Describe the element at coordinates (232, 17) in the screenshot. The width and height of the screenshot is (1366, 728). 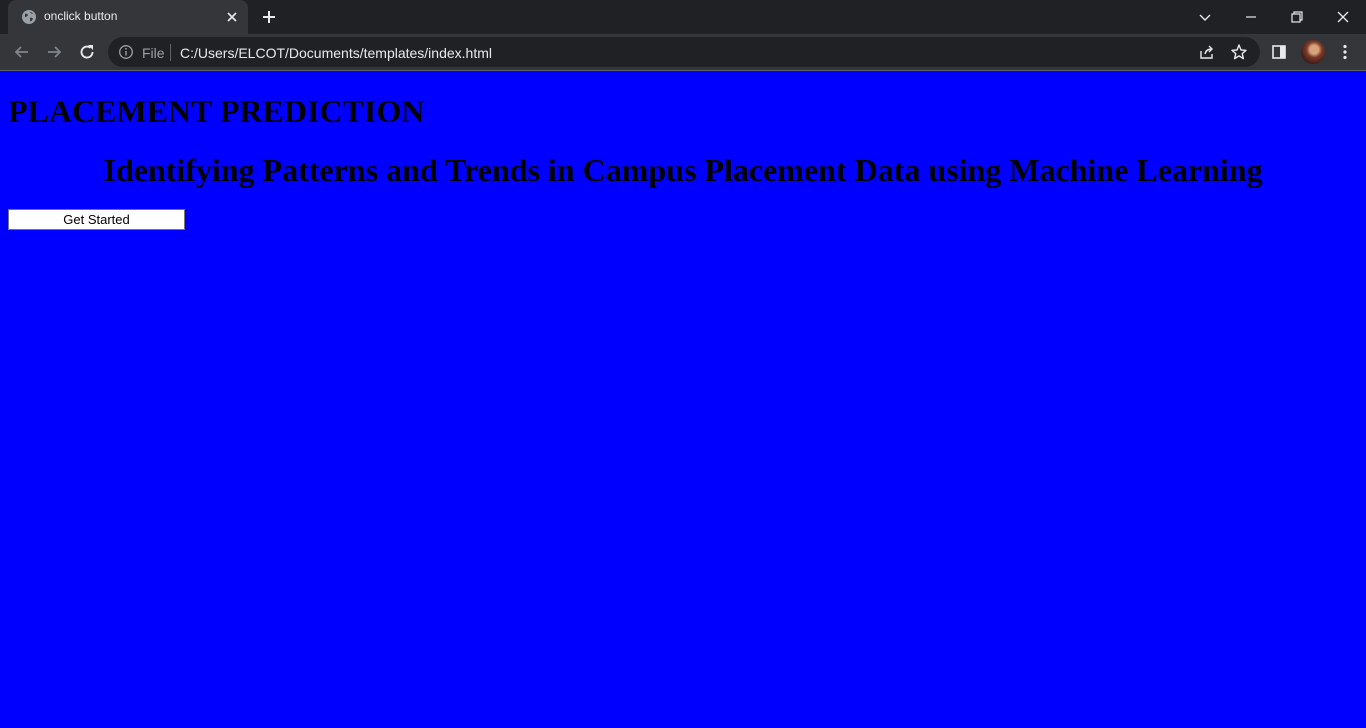
I see `close-tab-icon` at that location.